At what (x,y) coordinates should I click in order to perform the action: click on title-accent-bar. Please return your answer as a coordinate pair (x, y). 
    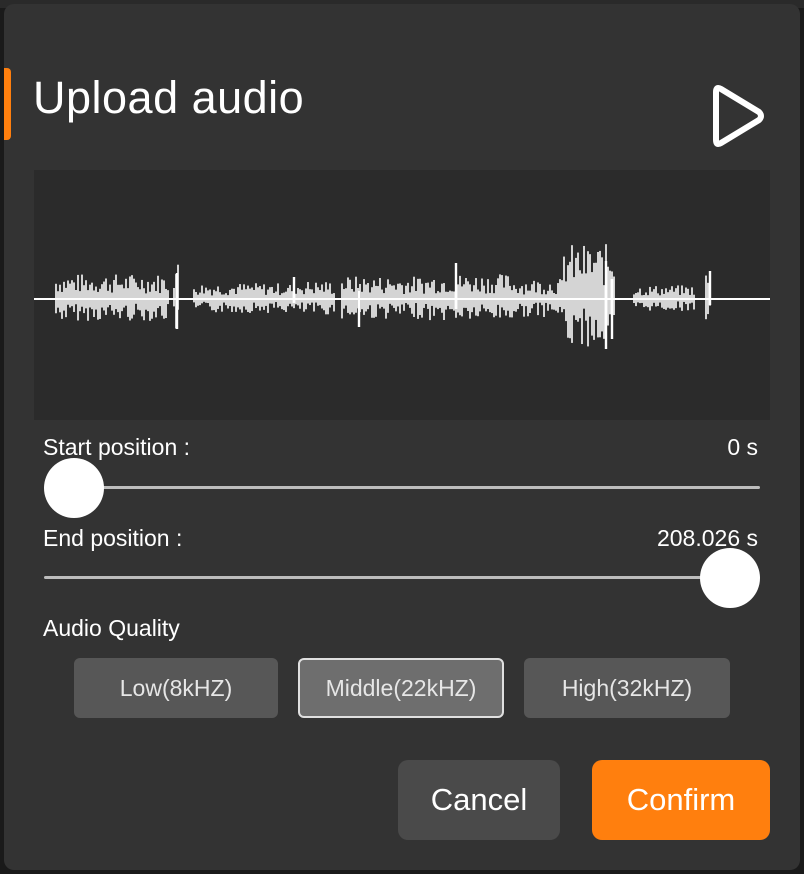
    Looking at the image, I should click on (7, 104).